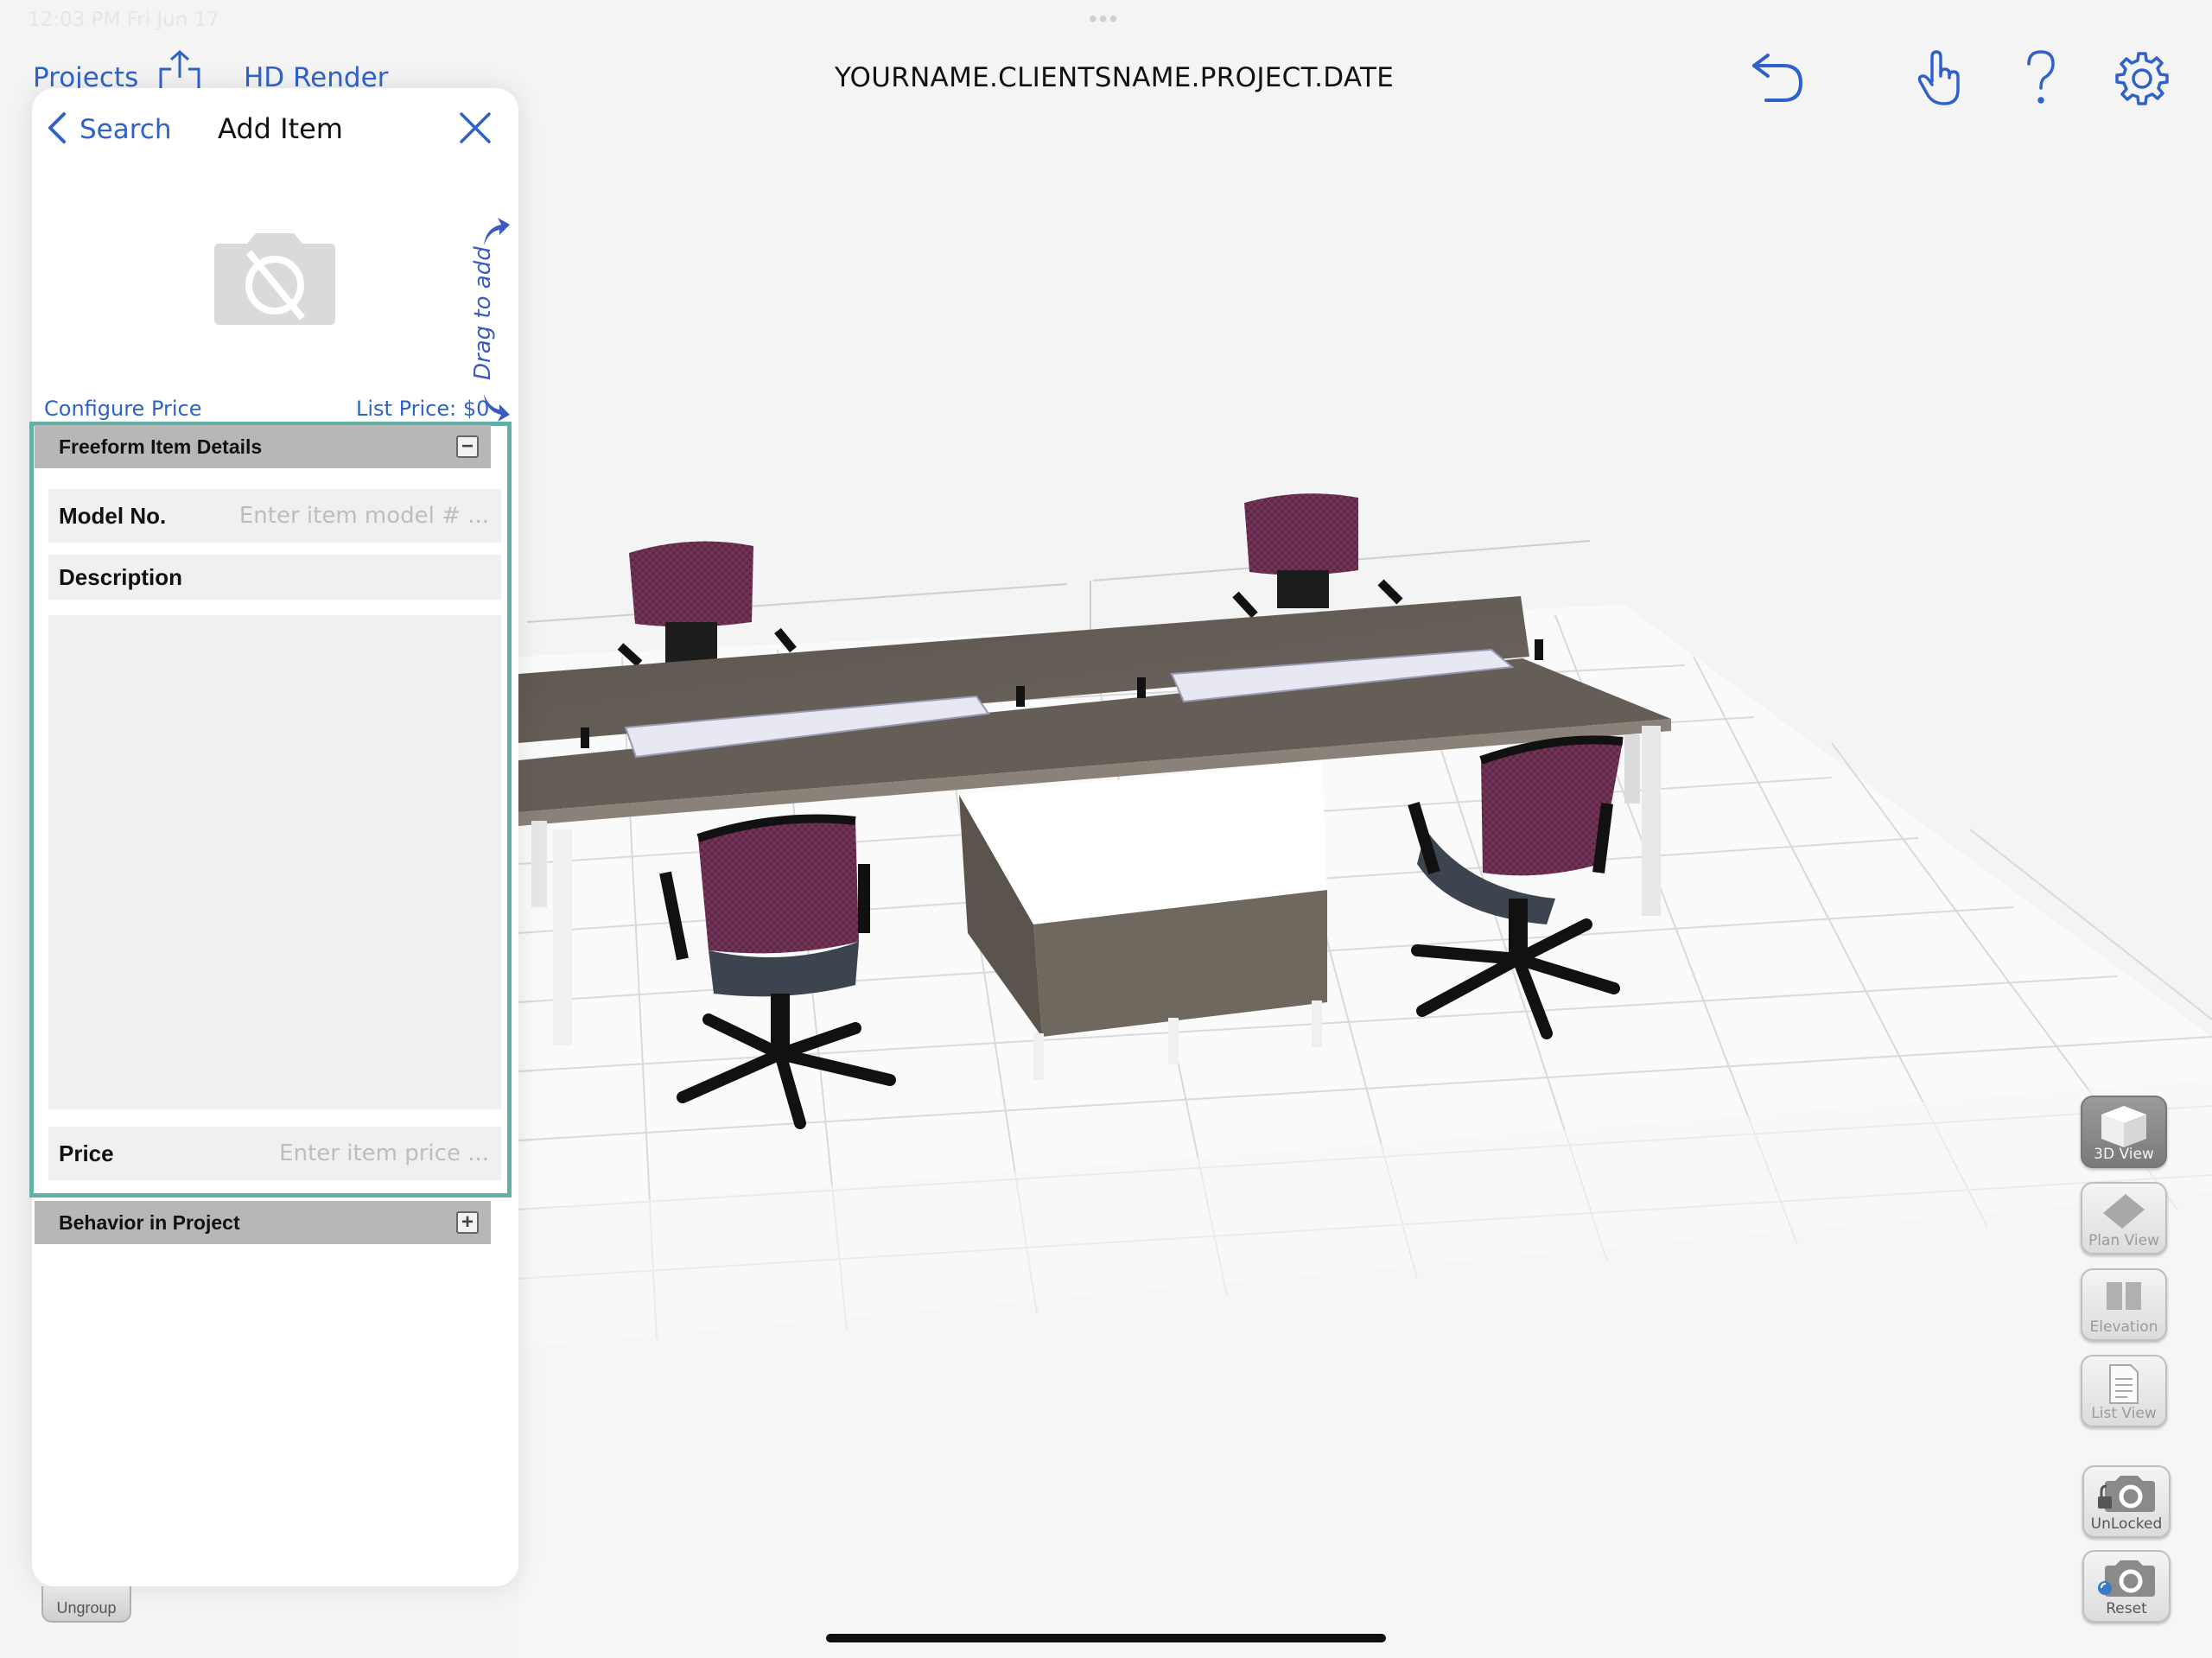  I want to click on list-view-button: List View, so click(2124, 1391).